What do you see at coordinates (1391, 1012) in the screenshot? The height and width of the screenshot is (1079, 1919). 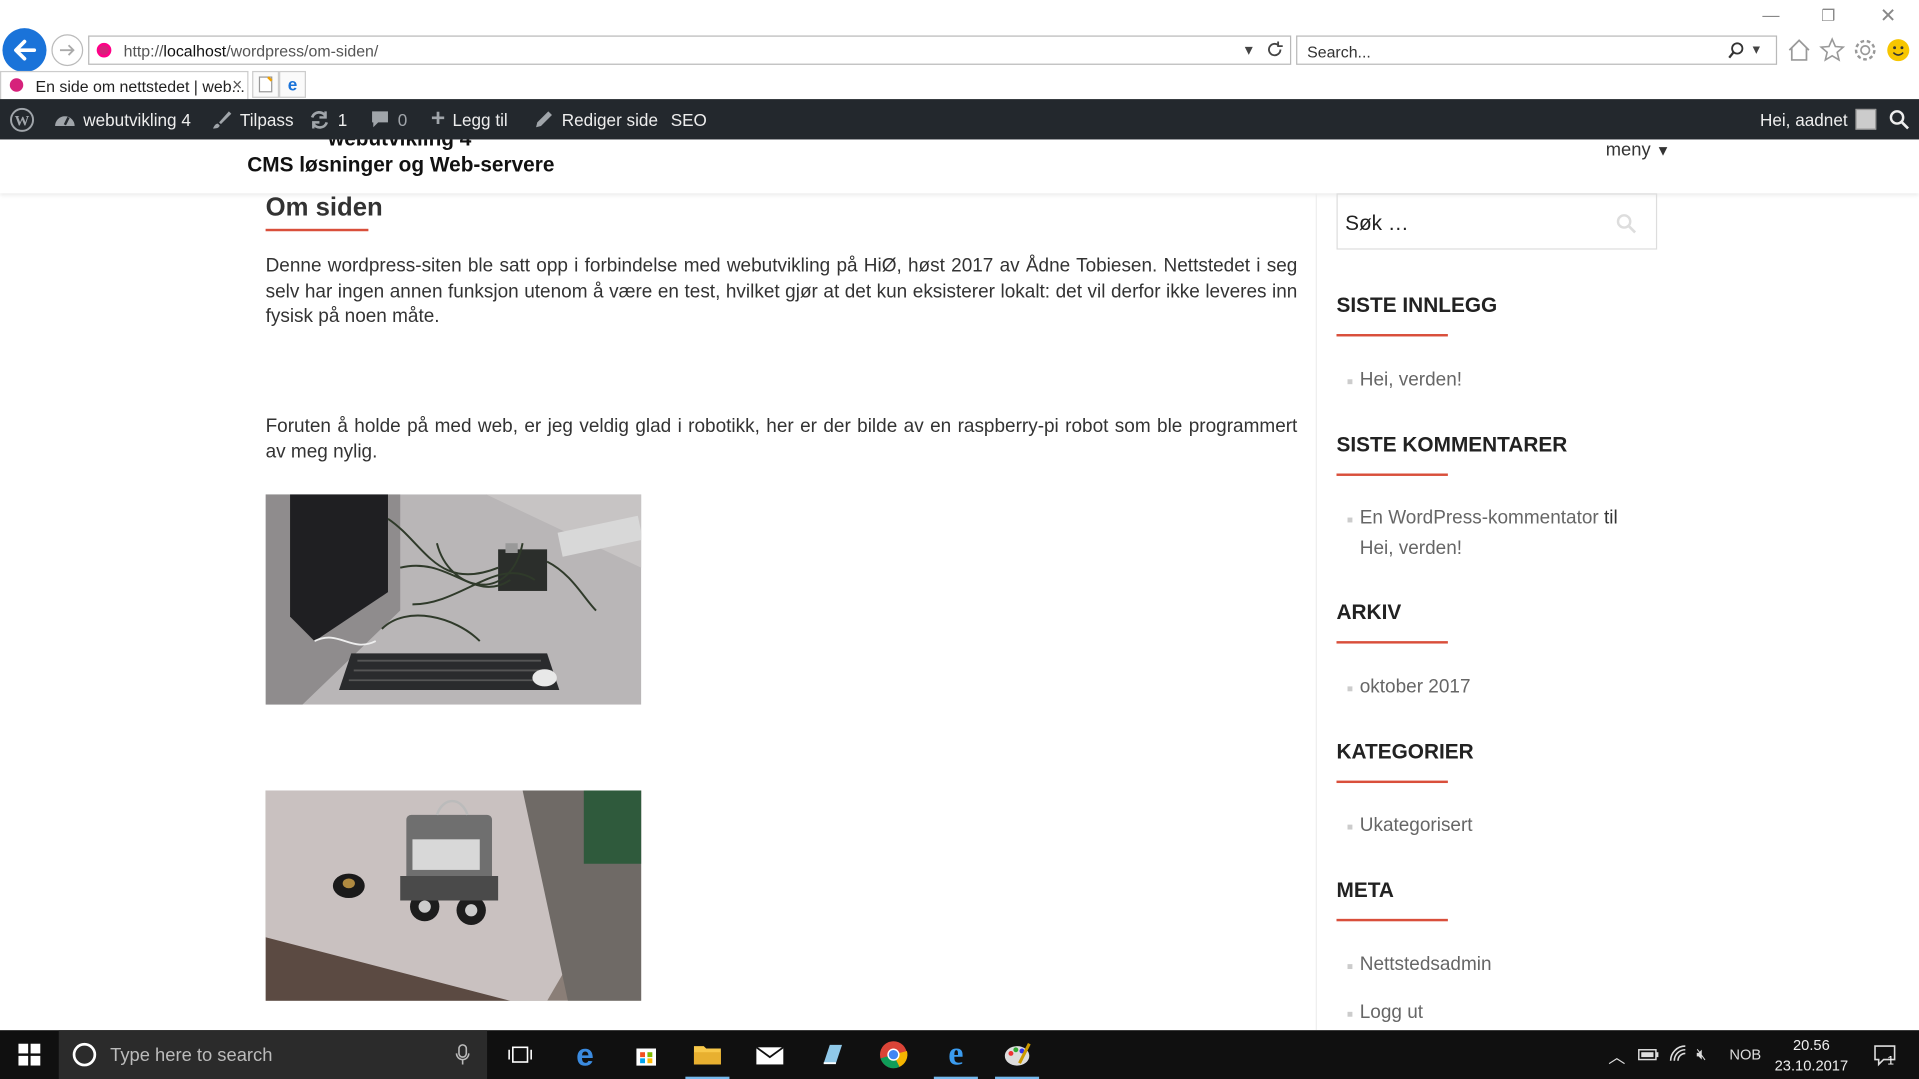 I see `meta-logout-link: Logg ut` at bounding box center [1391, 1012].